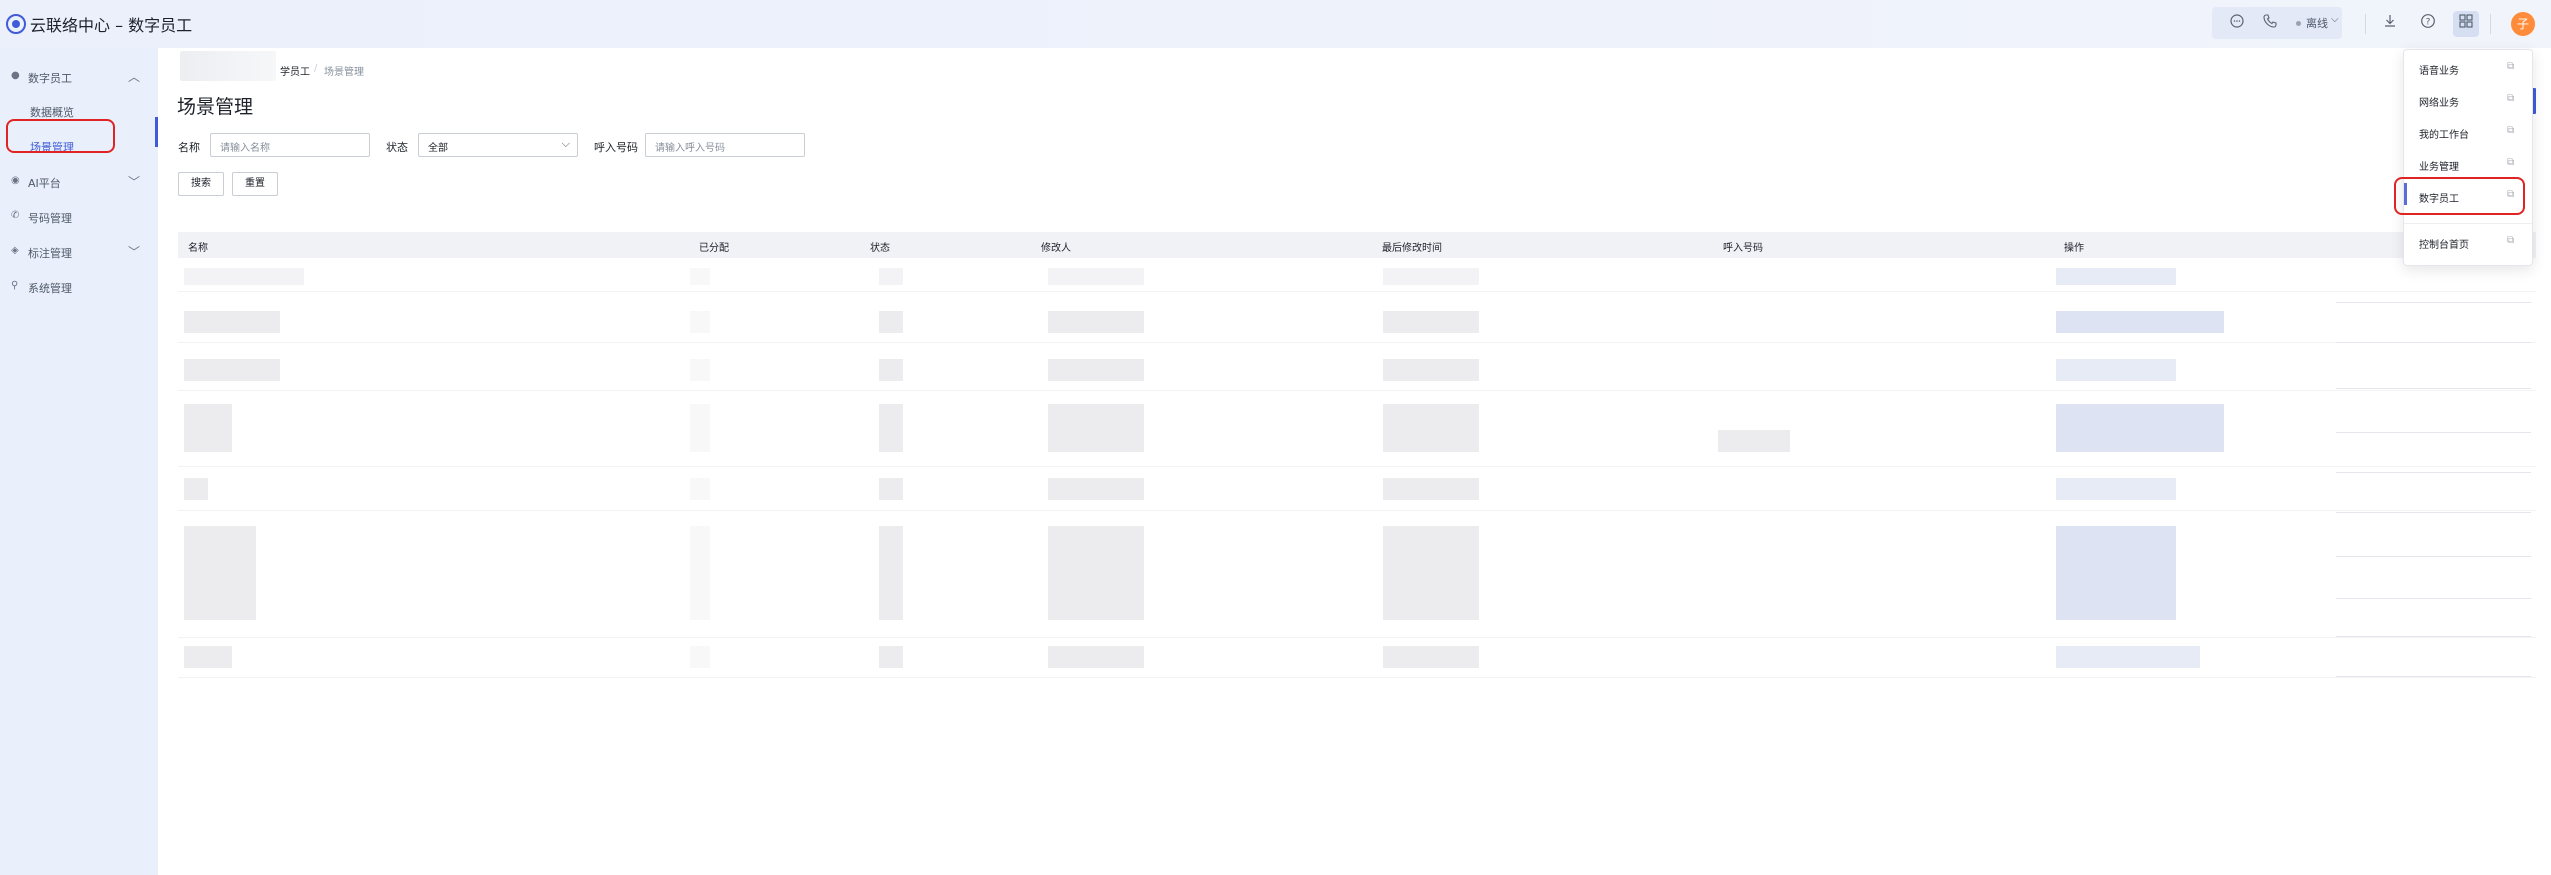 The height and width of the screenshot is (875, 2551). I want to click on search-icon: ⚲, so click(15, 285).